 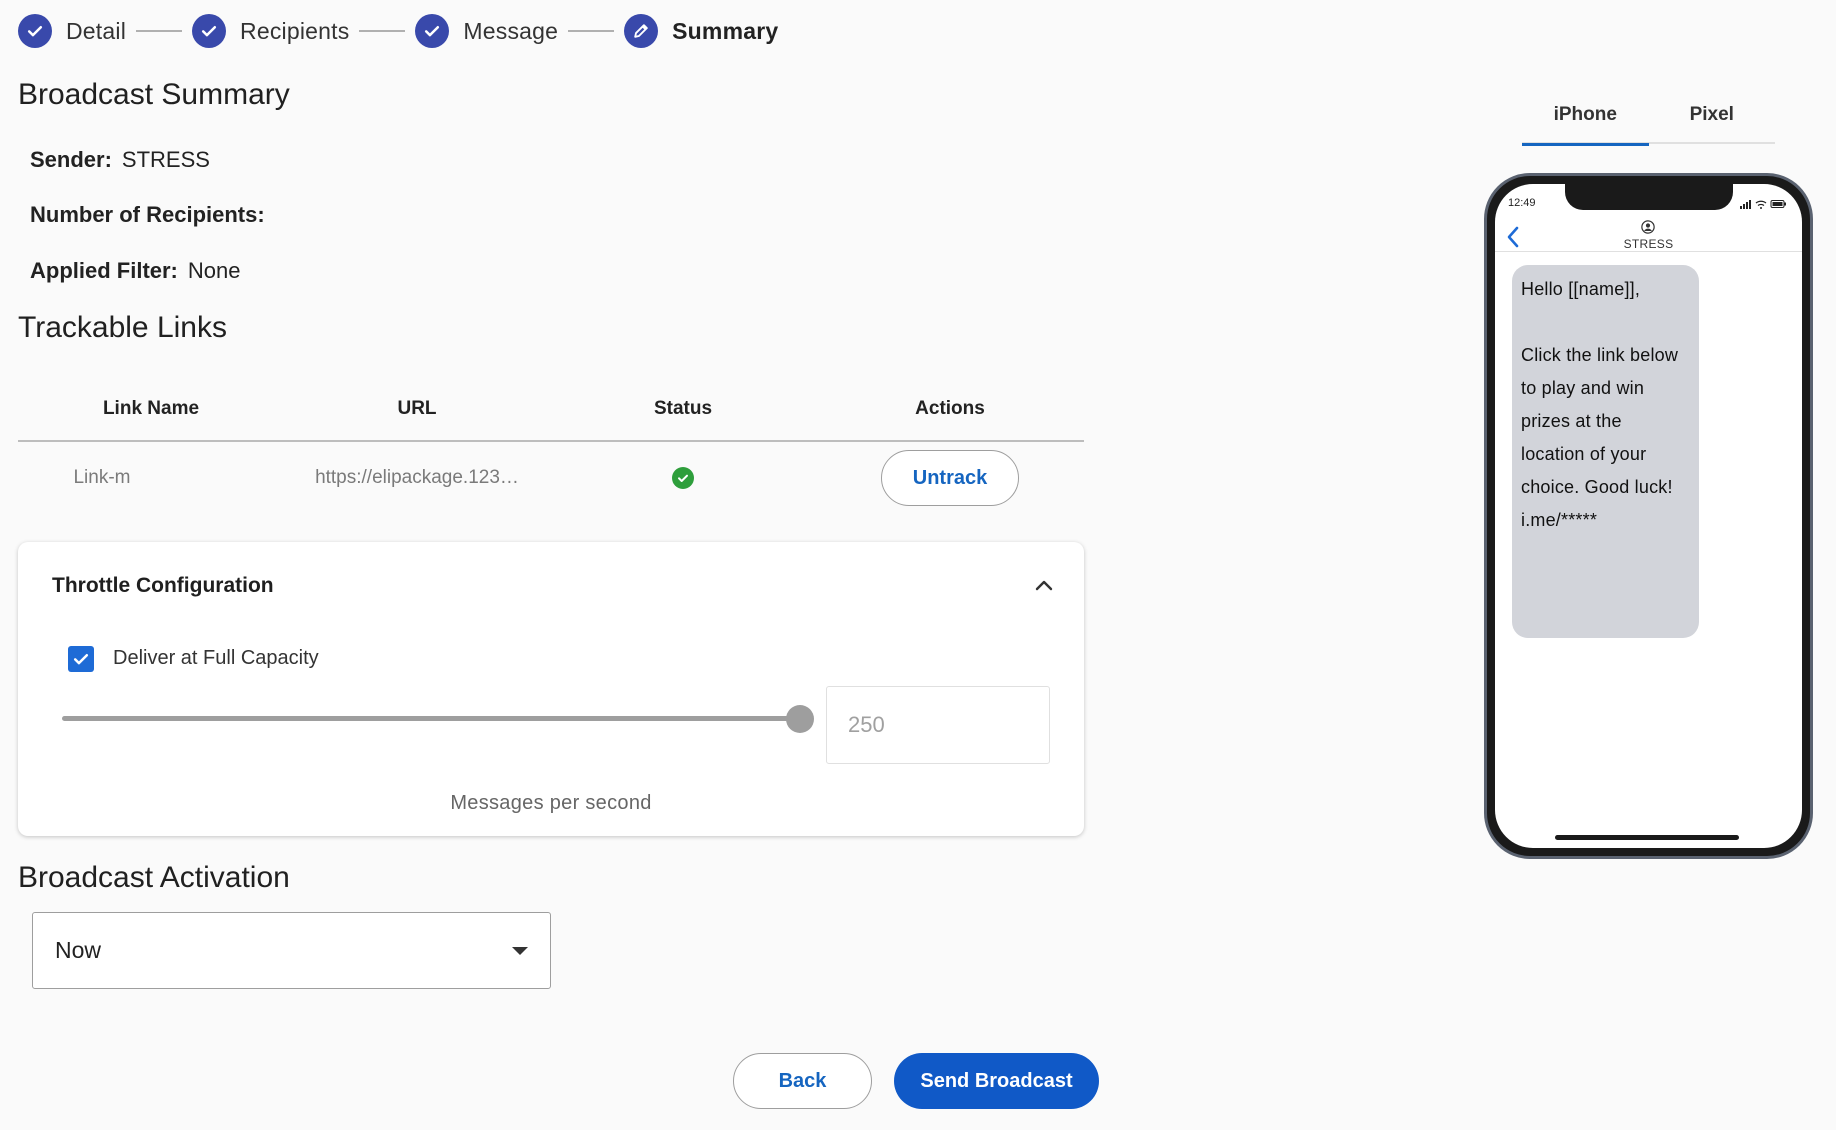 What do you see at coordinates (104, 270) in the screenshot?
I see `filter-label: Applied Filter:` at bounding box center [104, 270].